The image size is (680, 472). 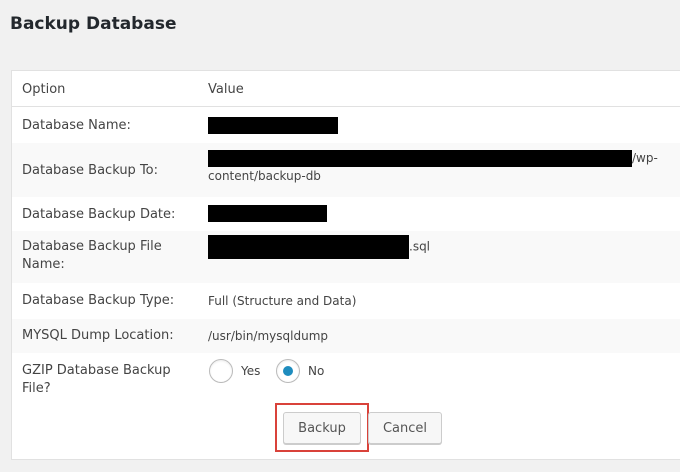 I want to click on backup-date-value, so click(x=267, y=213).